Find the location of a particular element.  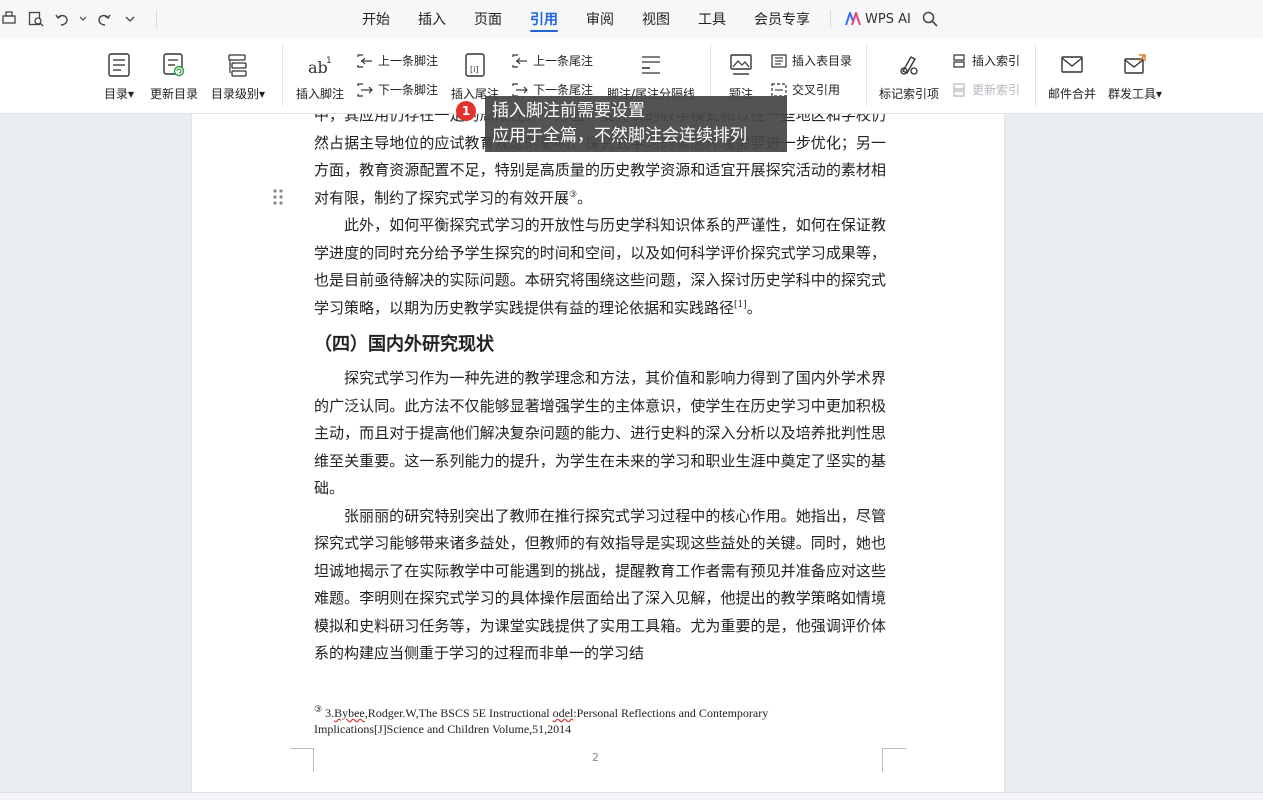

toc-level-icon is located at coordinates (238, 65).